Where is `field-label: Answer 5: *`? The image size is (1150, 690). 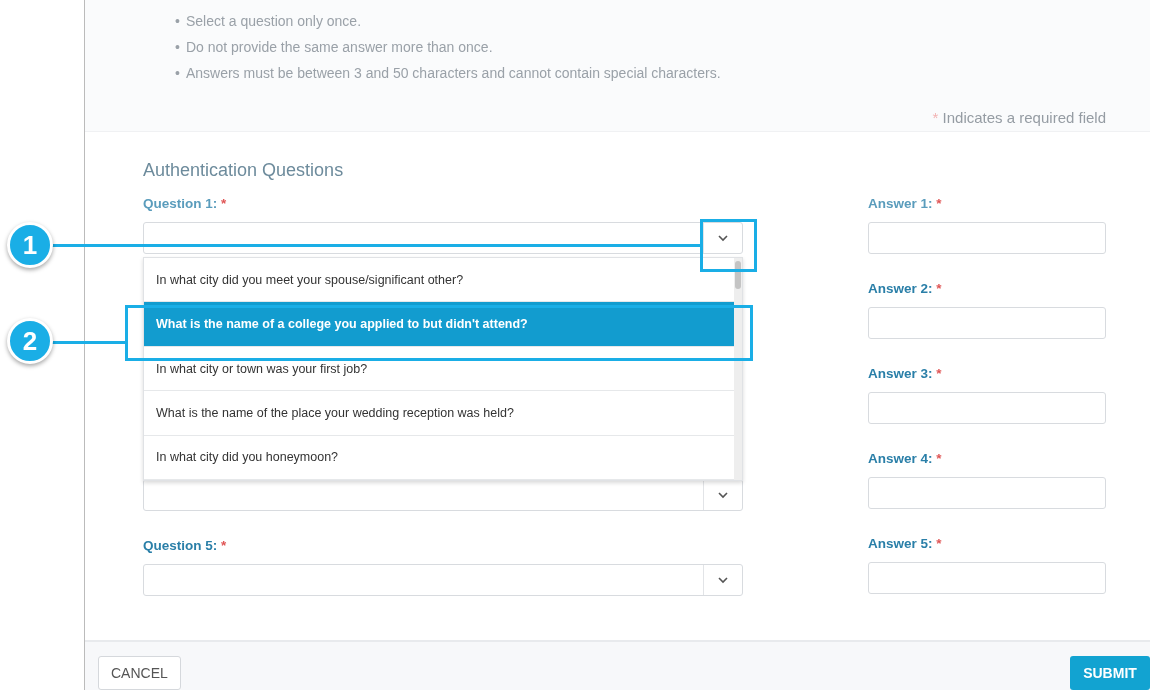
field-label: Answer 5: * is located at coordinates (905, 544).